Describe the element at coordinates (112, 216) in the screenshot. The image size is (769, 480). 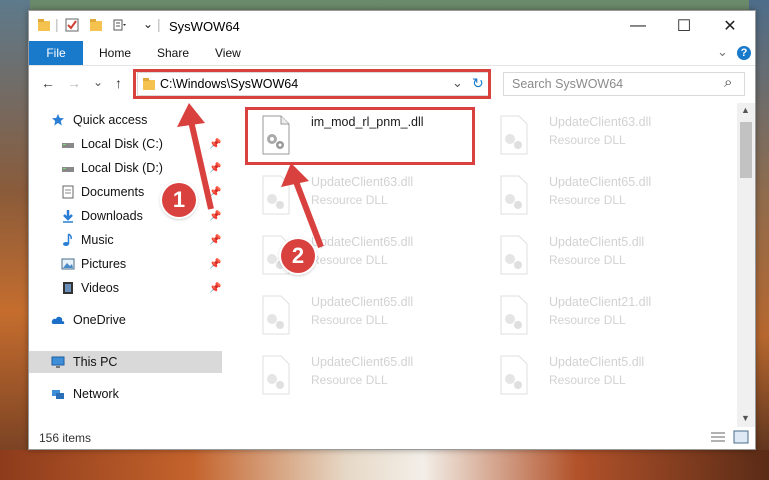
I see `sidebar-item-label: Downloads` at that location.